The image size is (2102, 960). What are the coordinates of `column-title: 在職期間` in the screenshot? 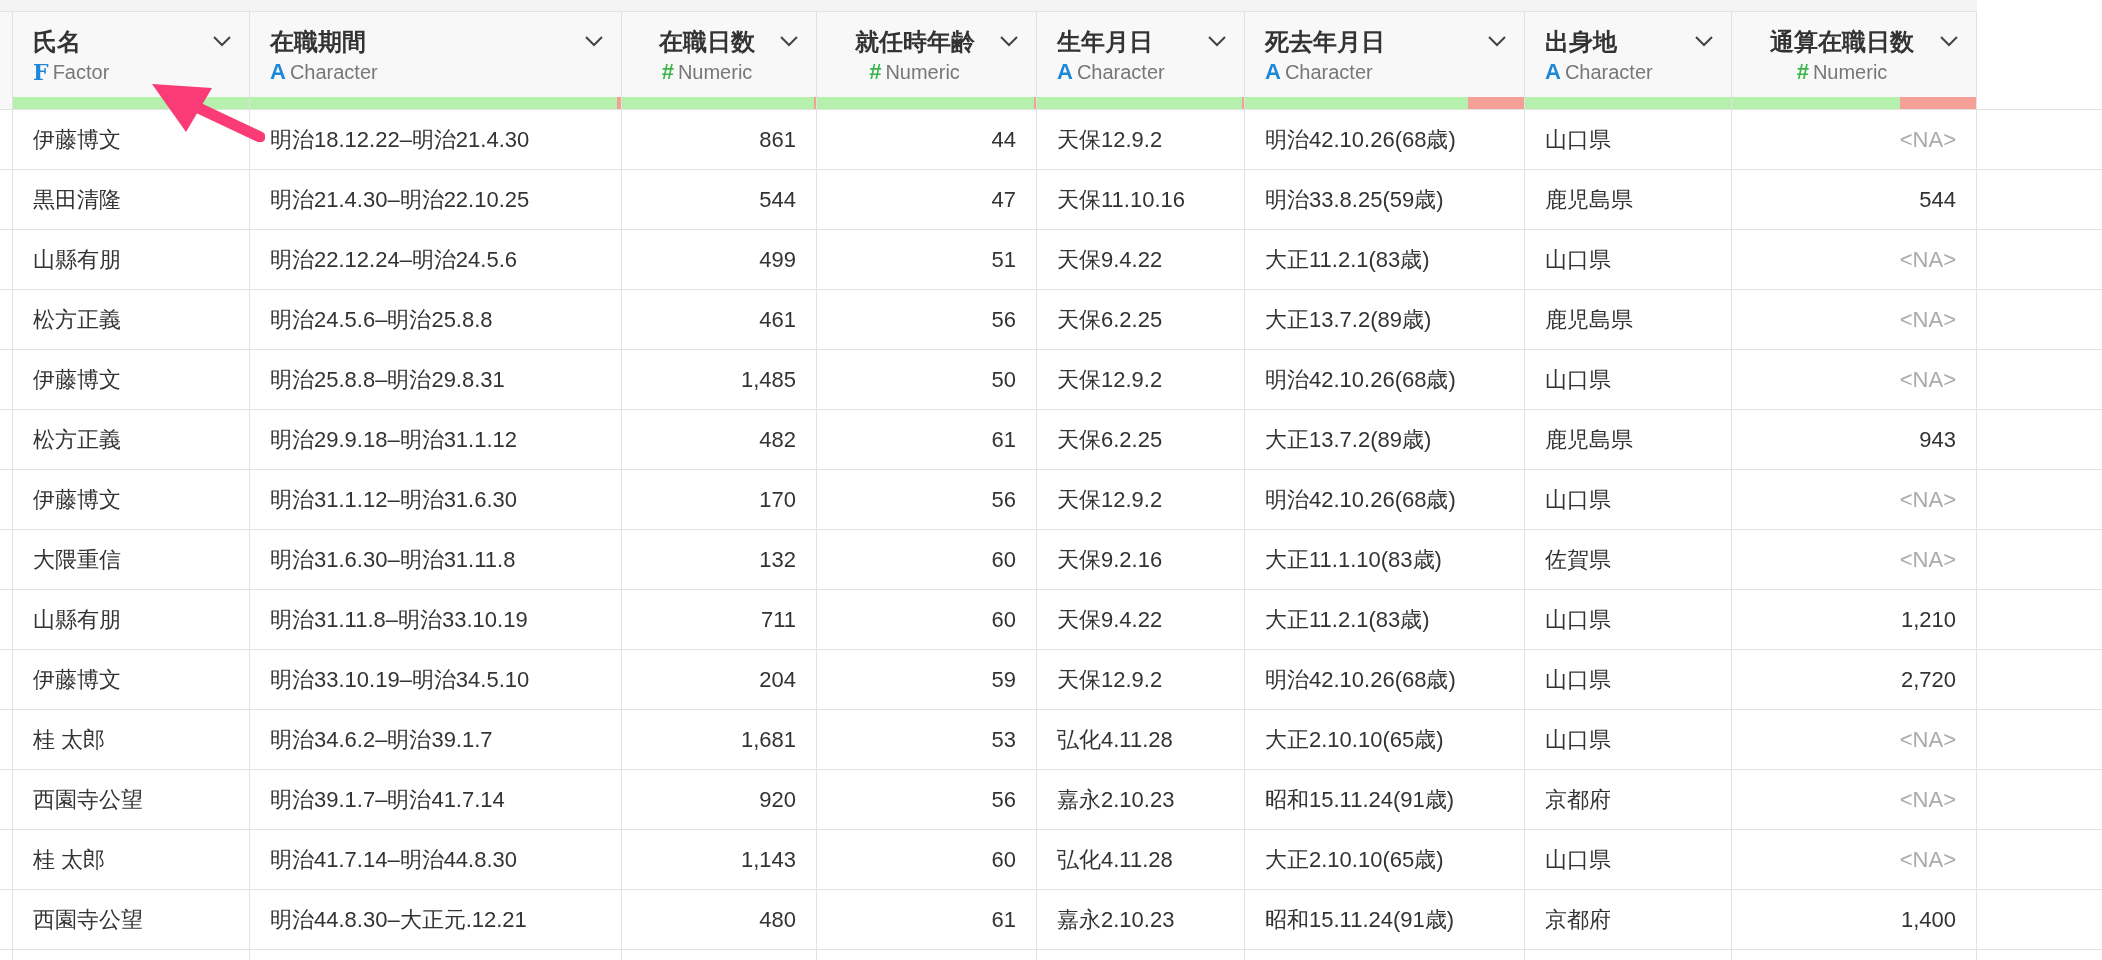 It's located at (318, 41).